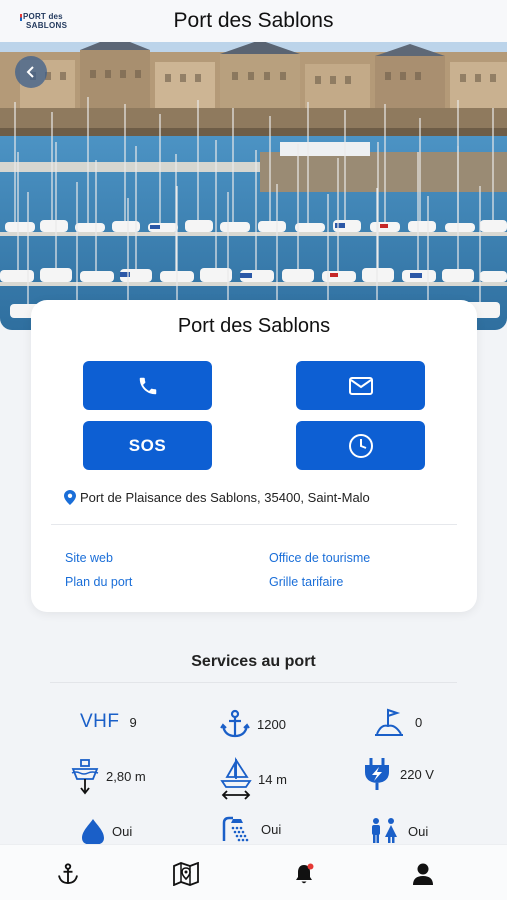  What do you see at coordinates (319, 558) in the screenshot?
I see `tourism-office-link: Office de tourisme` at bounding box center [319, 558].